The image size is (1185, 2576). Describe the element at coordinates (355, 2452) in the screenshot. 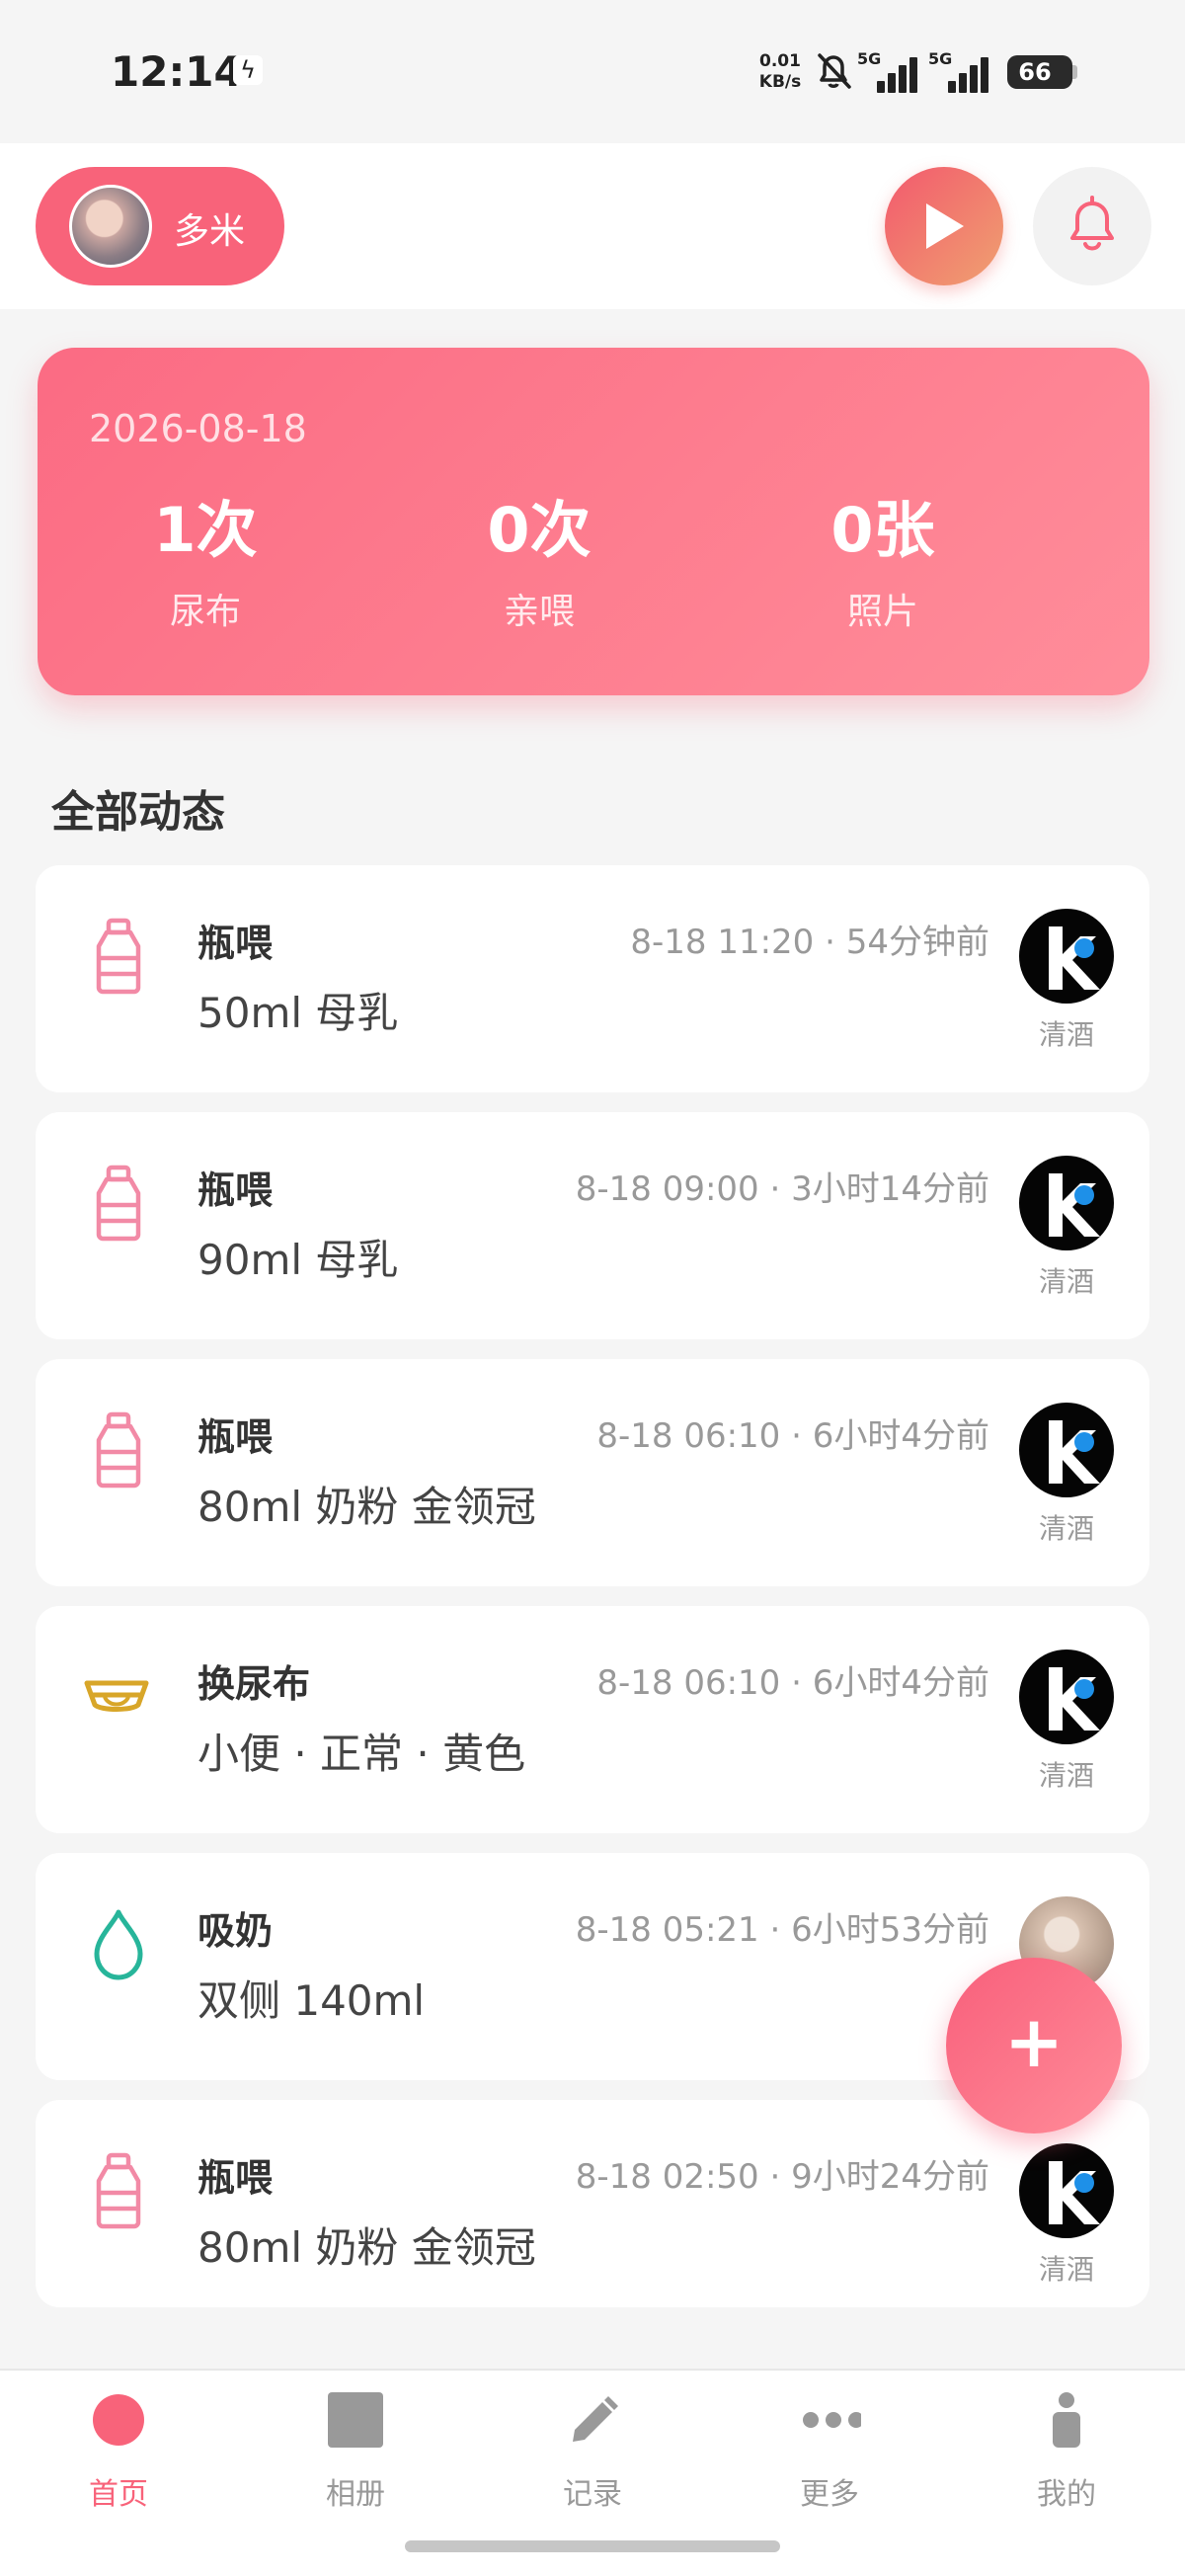

I see `tab-album: 相册` at that location.